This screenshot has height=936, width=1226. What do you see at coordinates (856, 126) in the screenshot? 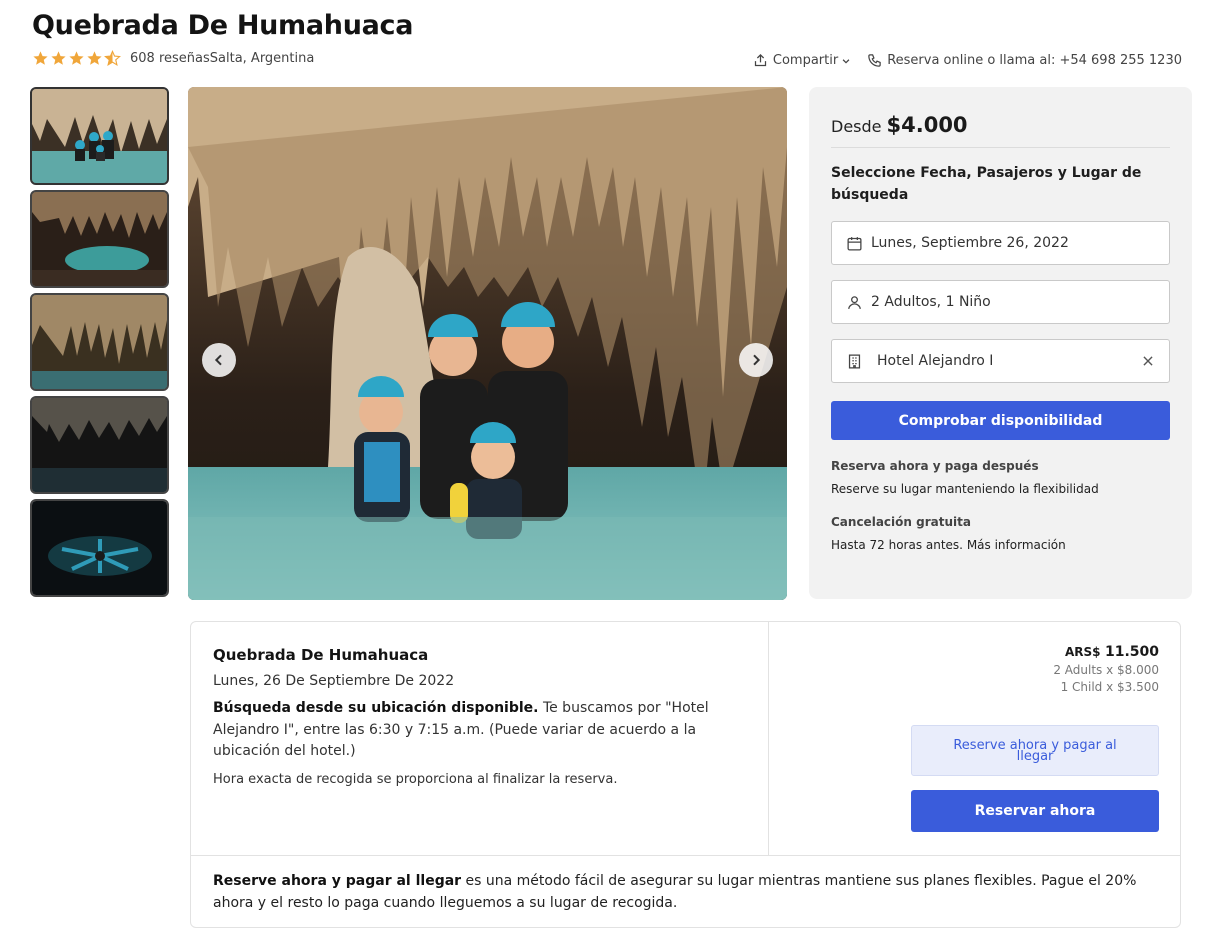
I see `price-from-label: Desde` at bounding box center [856, 126].